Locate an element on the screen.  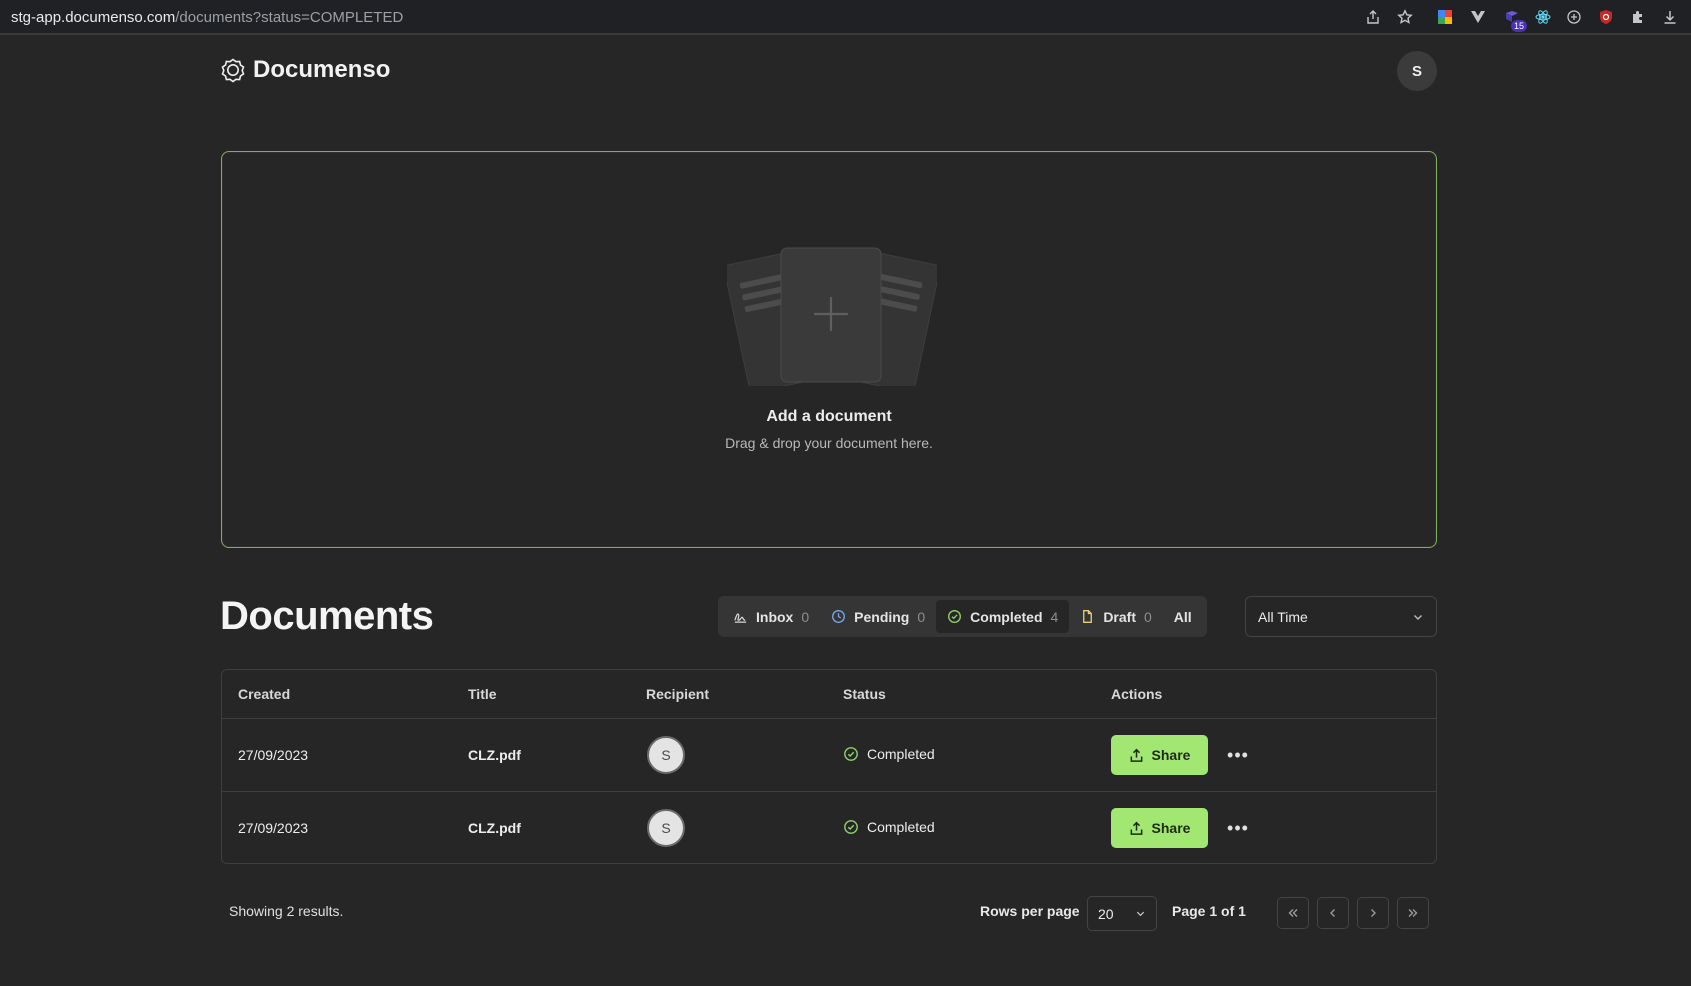
bookmark-star-icon is located at coordinates (1405, 17).